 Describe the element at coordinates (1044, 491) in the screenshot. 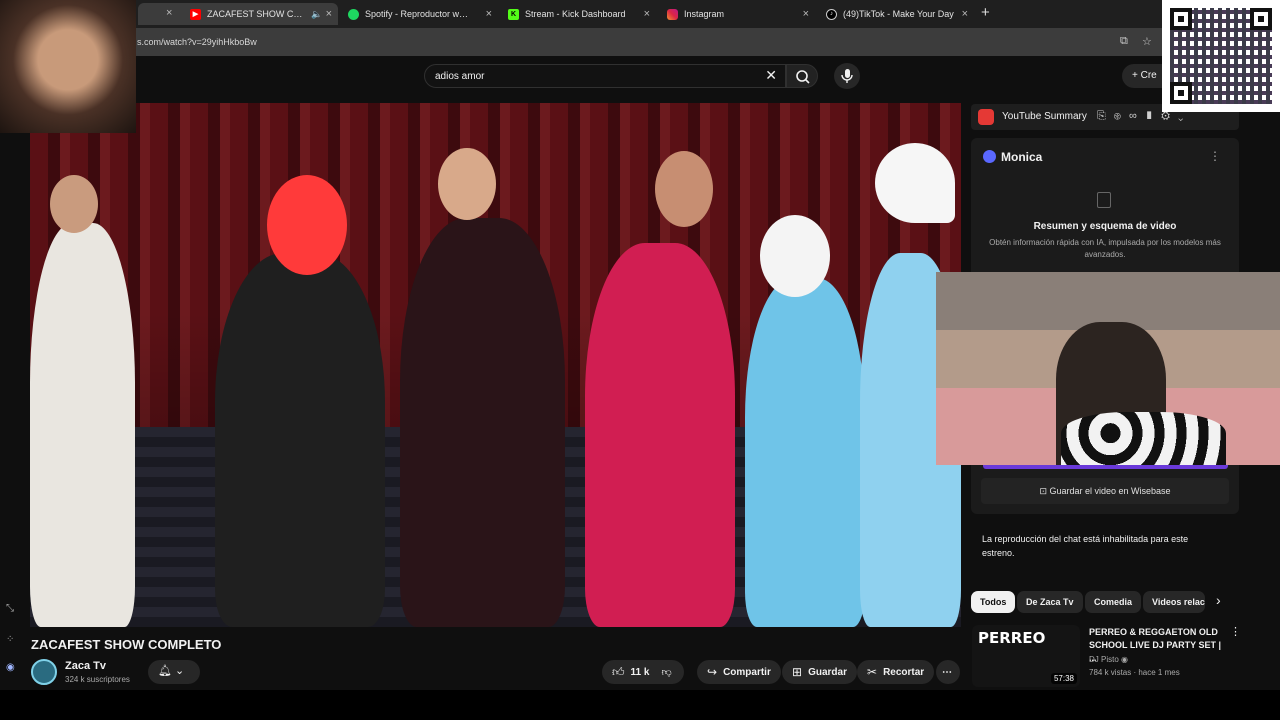

I see `bookmark-icon: ⊡` at that location.